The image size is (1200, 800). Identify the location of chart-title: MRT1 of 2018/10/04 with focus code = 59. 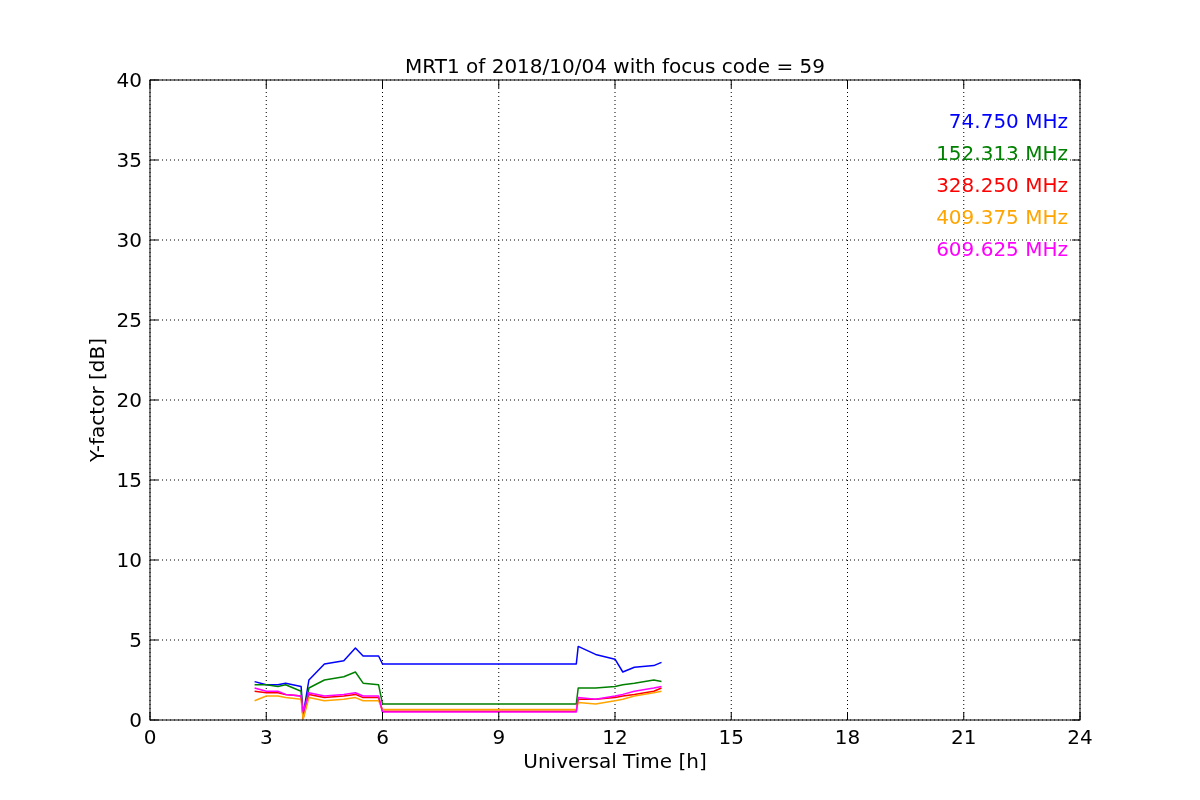
(615, 66).